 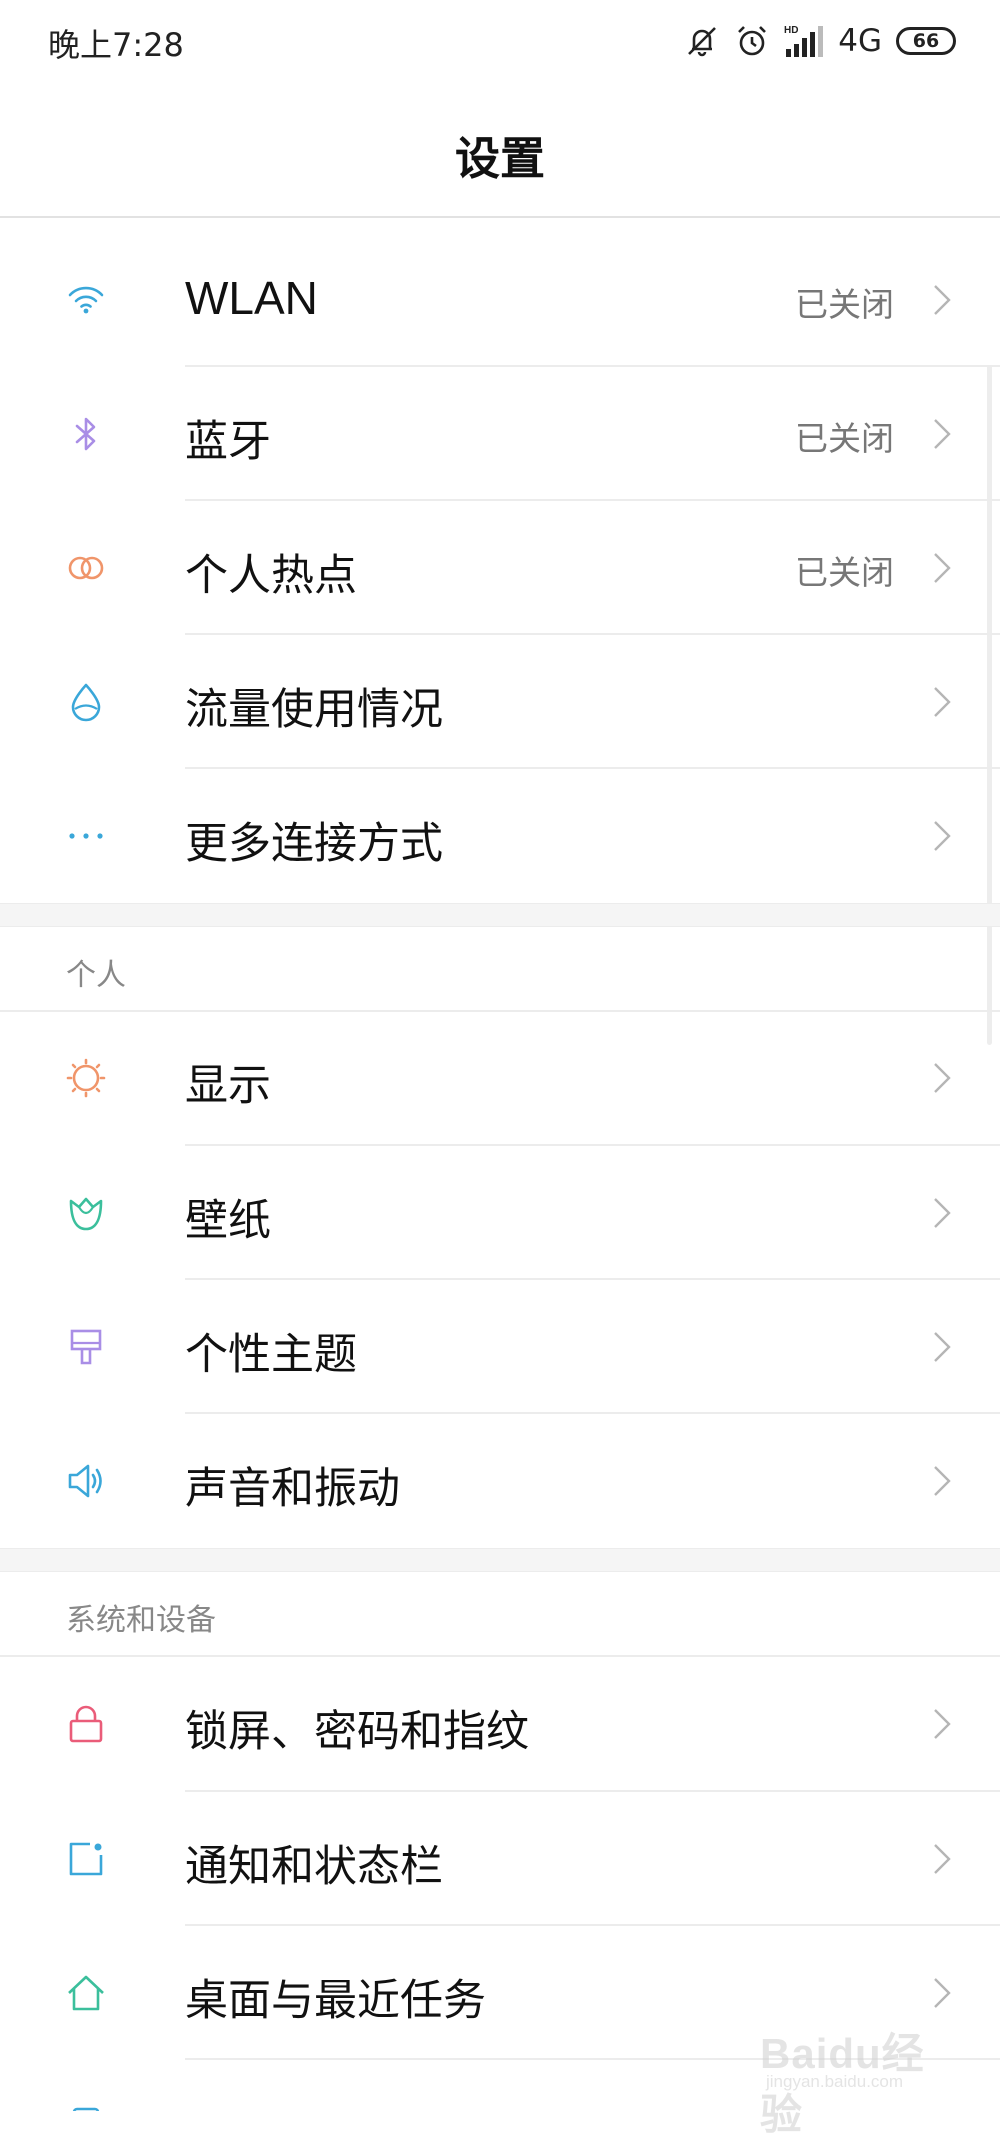 I want to click on sound-icon, so click(x=86, y=1481).